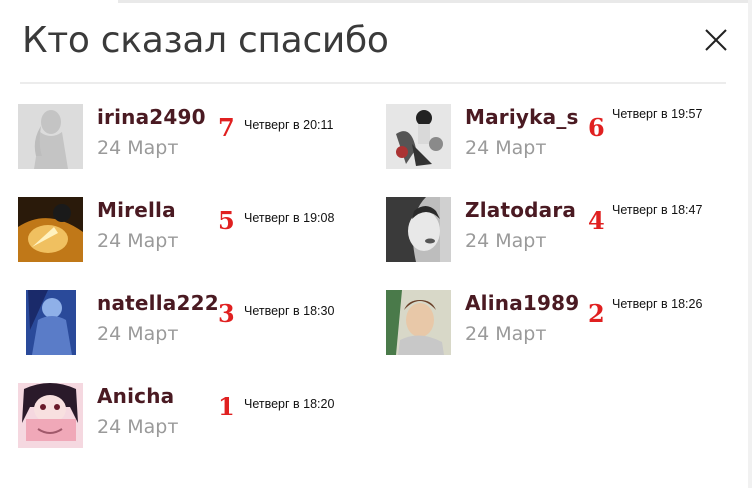 The width and height of the screenshot is (752, 488). Describe the element at coordinates (596, 313) in the screenshot. I see `rank-number: 2` at that location.